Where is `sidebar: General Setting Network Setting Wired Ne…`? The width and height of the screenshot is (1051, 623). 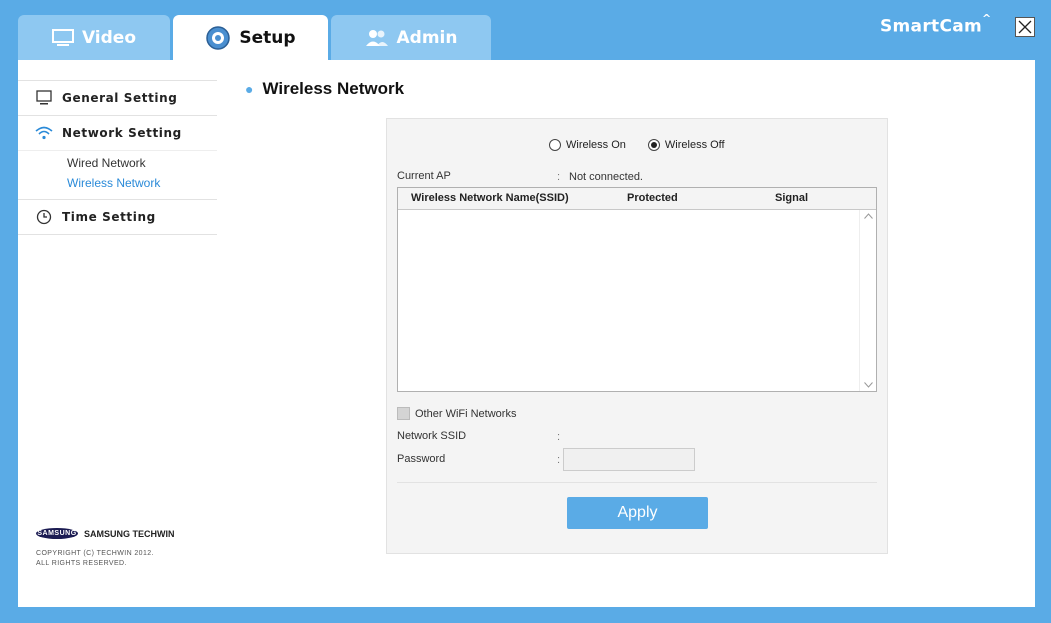
sidebar: General Setting Network Setting Wired Ne… is located at coordinates (117, 157).